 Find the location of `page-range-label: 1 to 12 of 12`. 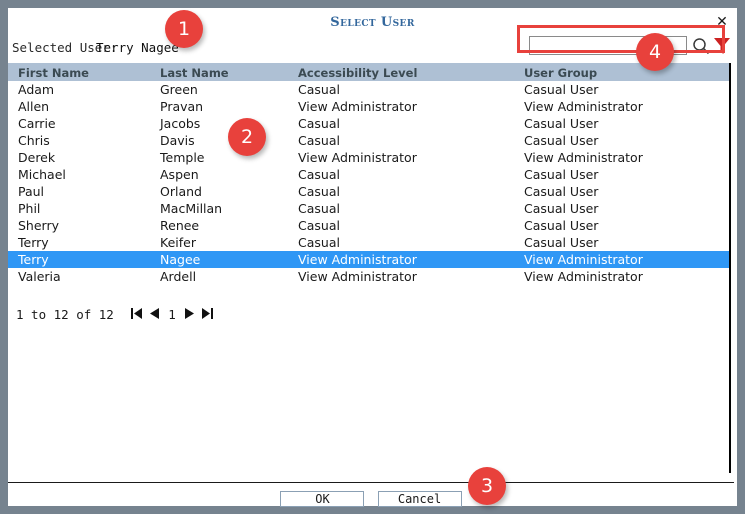

page-range-label: 1 to 12 of 12 is located at coordinates (65, 314).